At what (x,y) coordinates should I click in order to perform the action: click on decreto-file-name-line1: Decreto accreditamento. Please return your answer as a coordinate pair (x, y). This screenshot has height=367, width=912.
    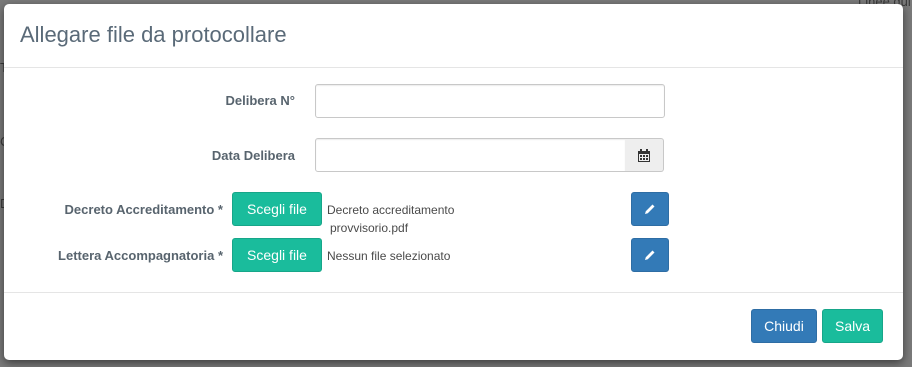
    Looking at the image, I should click on (391, 210).